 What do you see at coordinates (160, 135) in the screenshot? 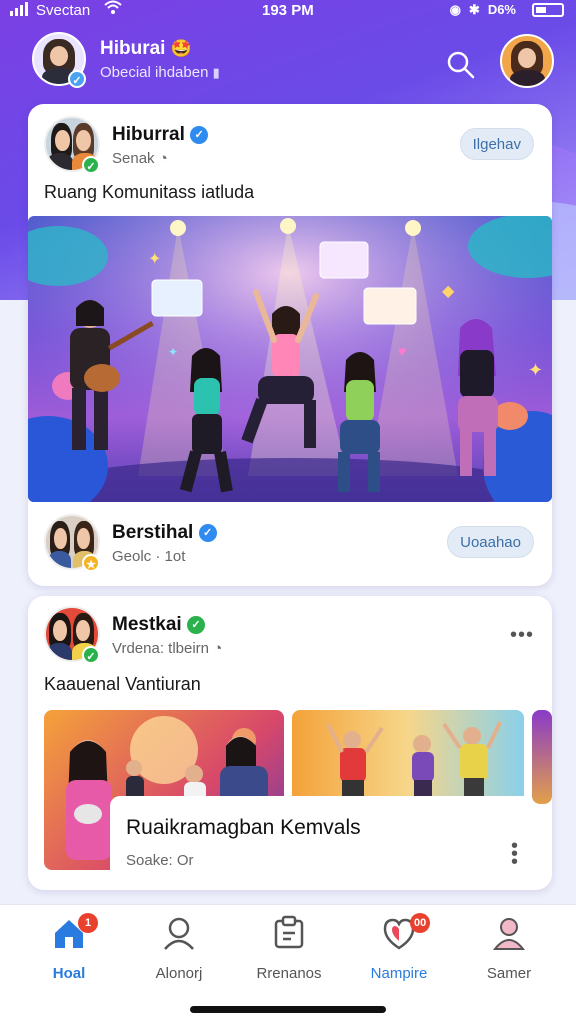
I see `author-name: Hiburral ✓` at bounding box center [160, 135].